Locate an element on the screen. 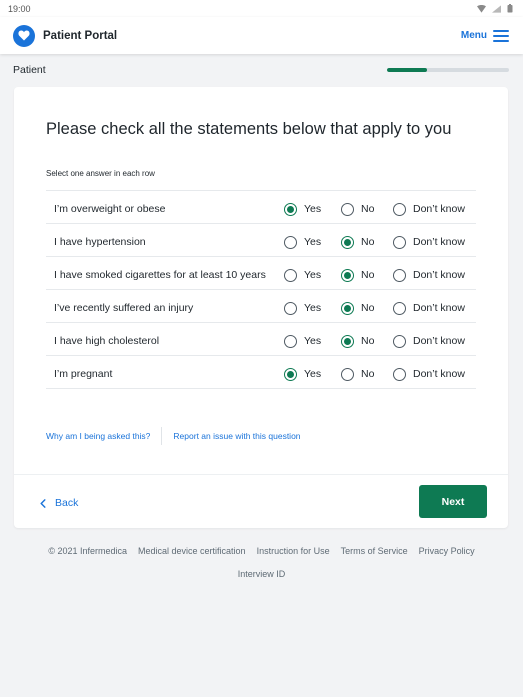 The height and width of the screenshot is (697, 523). question-row: I’m overweight or obese Yes No Don’t know is located at coordinates (261, 207).